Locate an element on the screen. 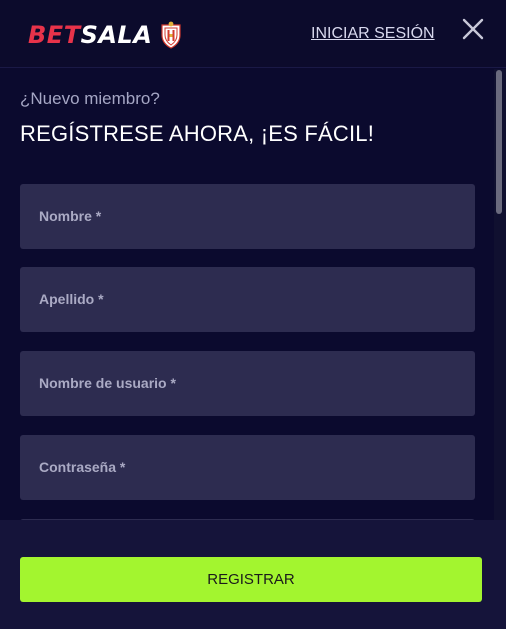  scrollbar is located at coordinates (500, 294).